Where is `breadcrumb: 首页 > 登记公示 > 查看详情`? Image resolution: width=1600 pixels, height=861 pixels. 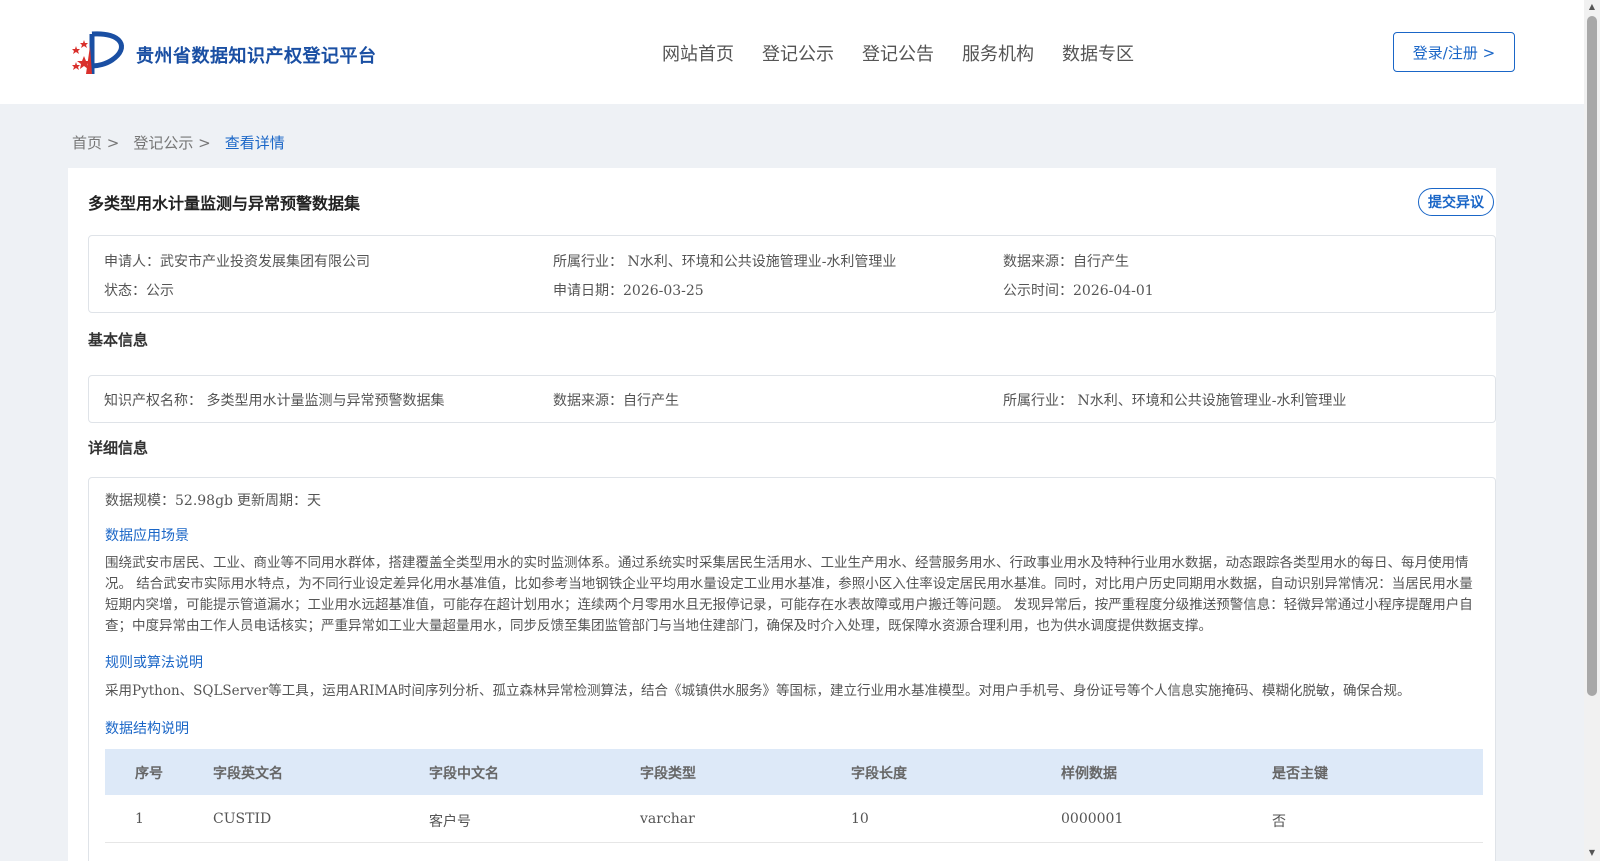
breadcrumb: 首页 > 登记公示 > 查看详情 is located at coordinates (178, 142).